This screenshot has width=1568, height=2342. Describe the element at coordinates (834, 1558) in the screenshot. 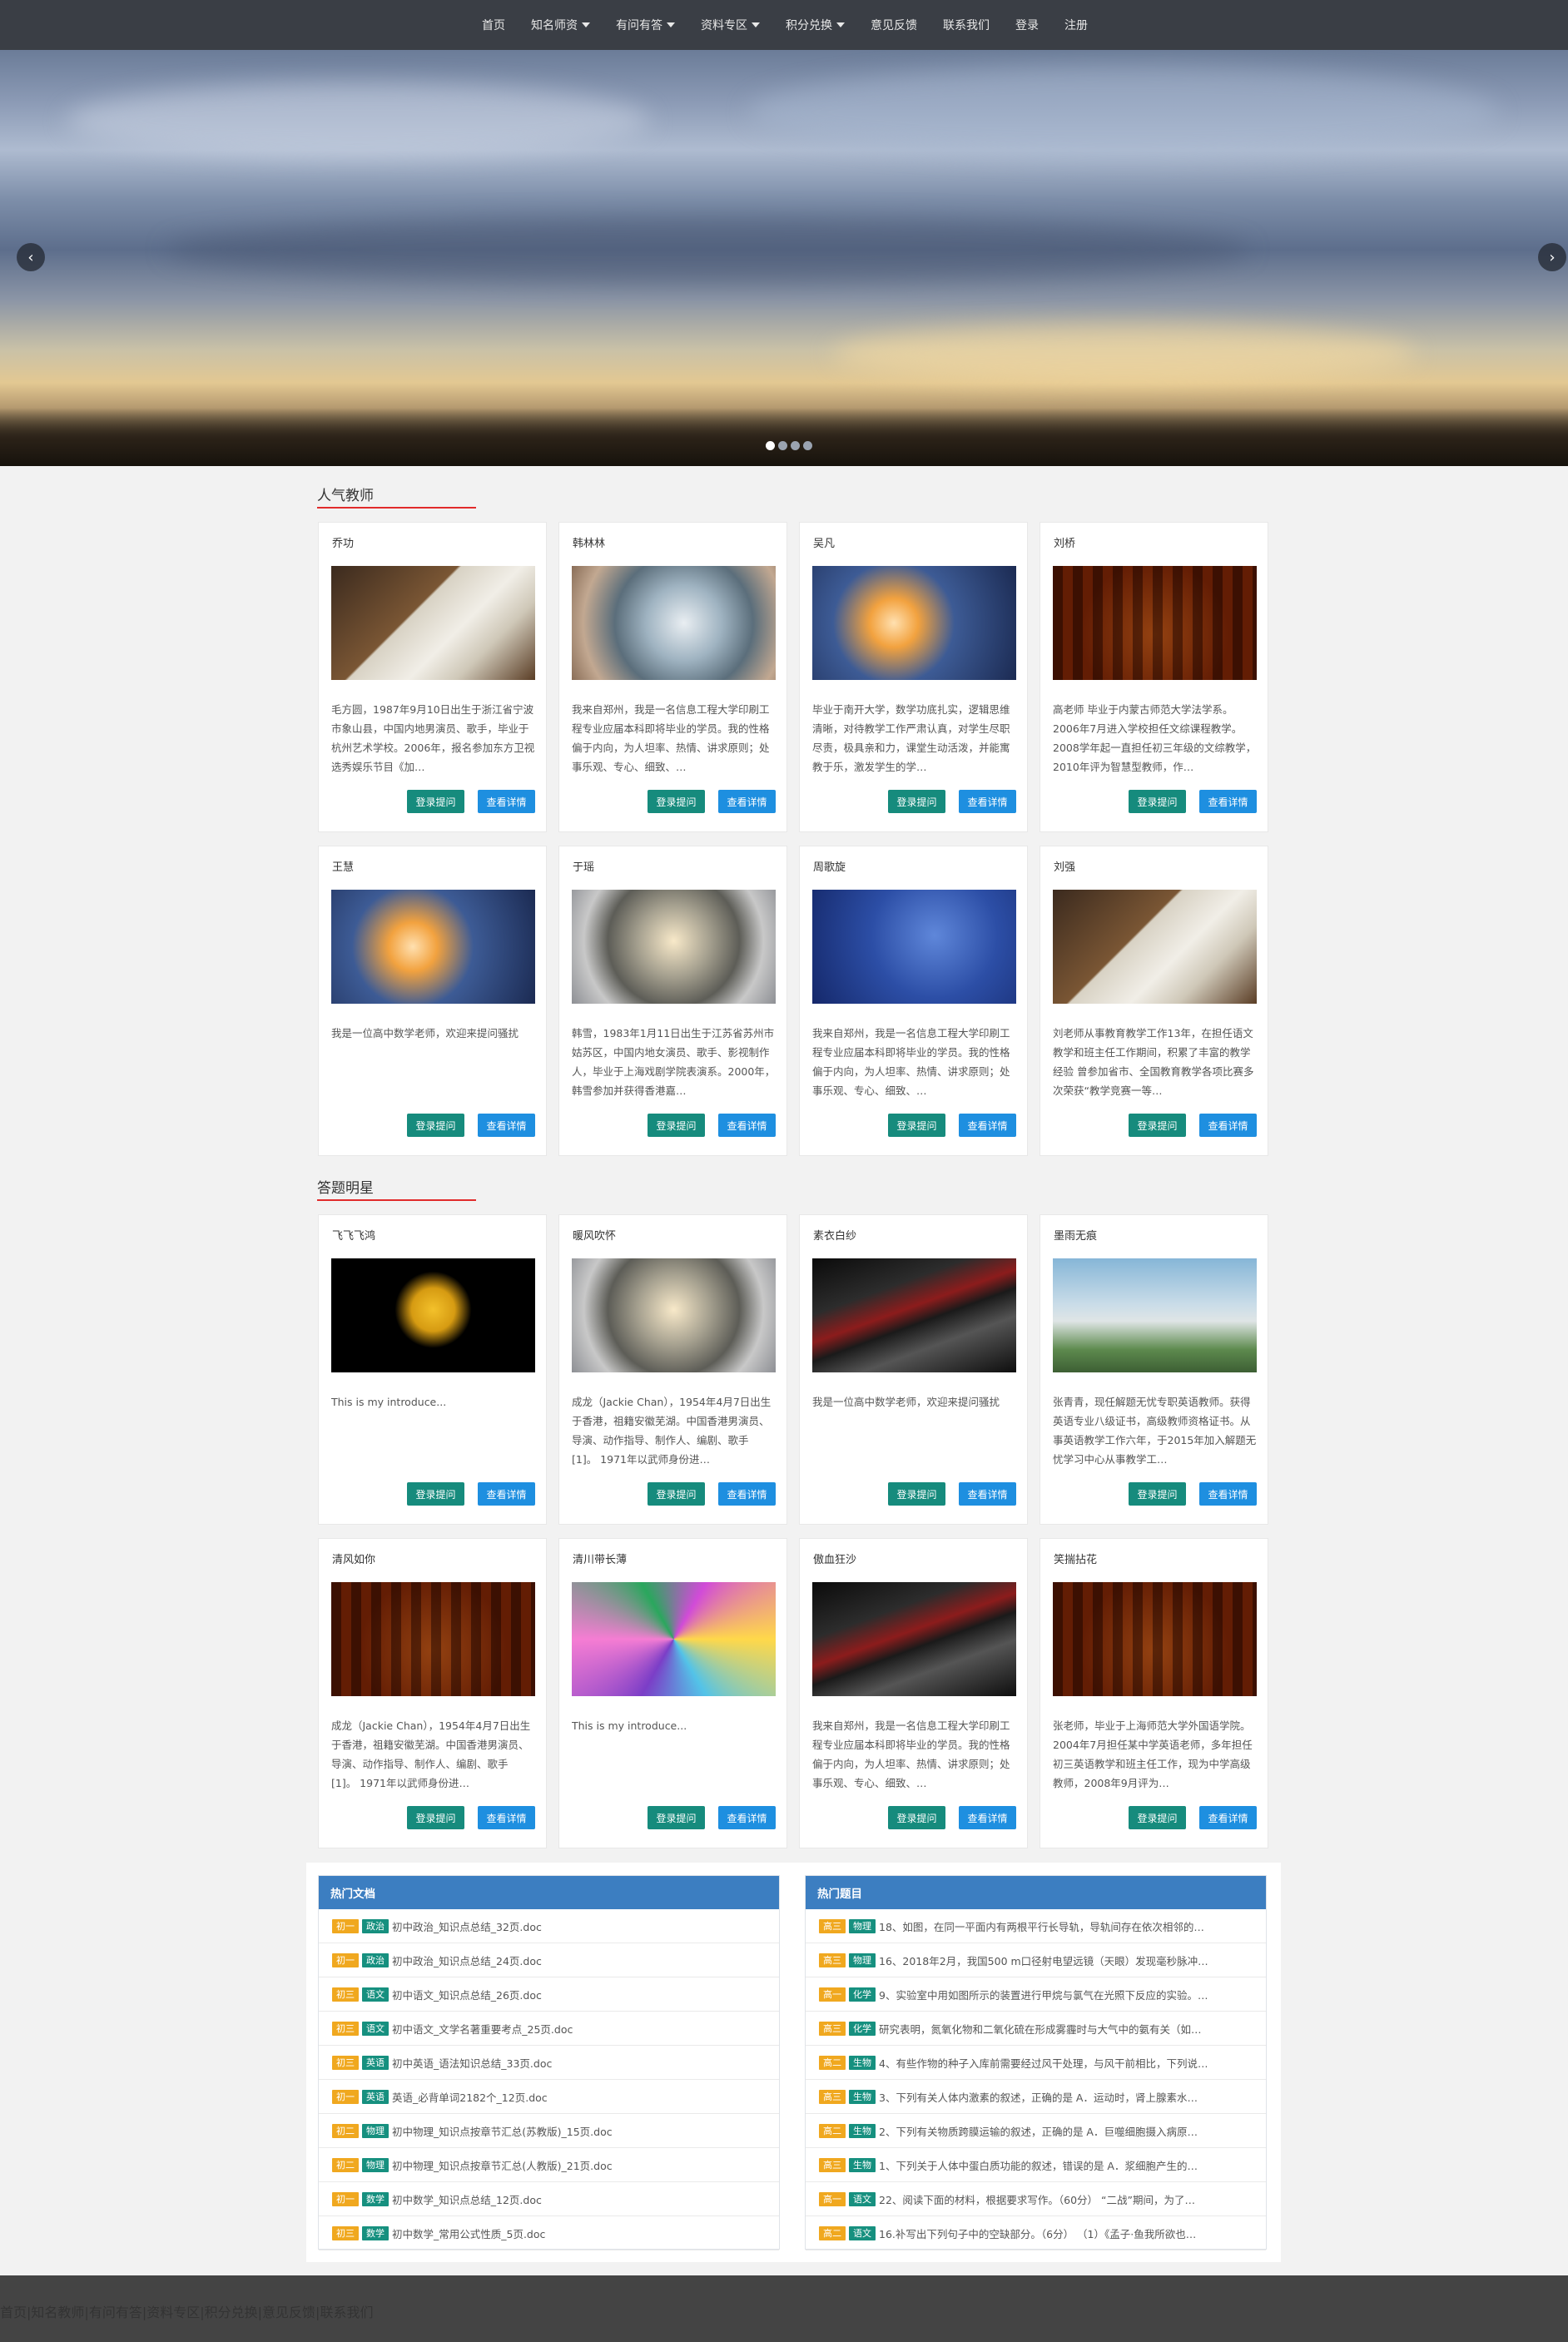

I see `profile-name: 傲血狂沙` at that location.